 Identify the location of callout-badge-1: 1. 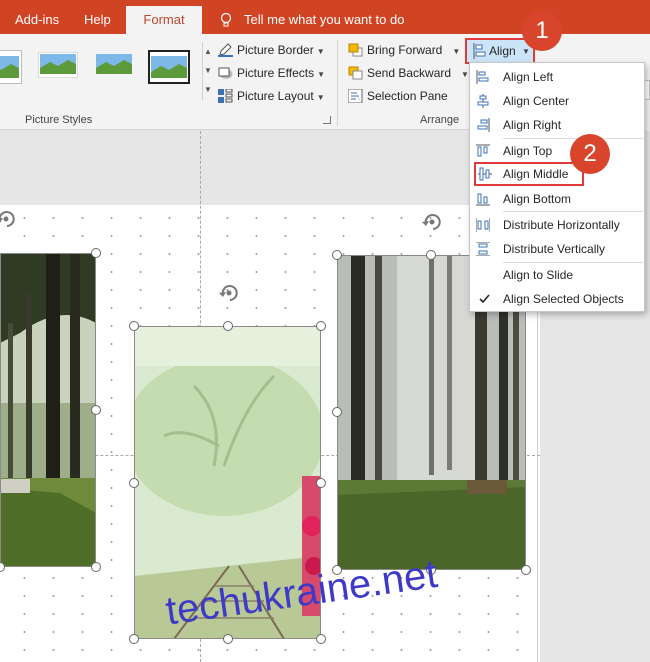
(542, 31).